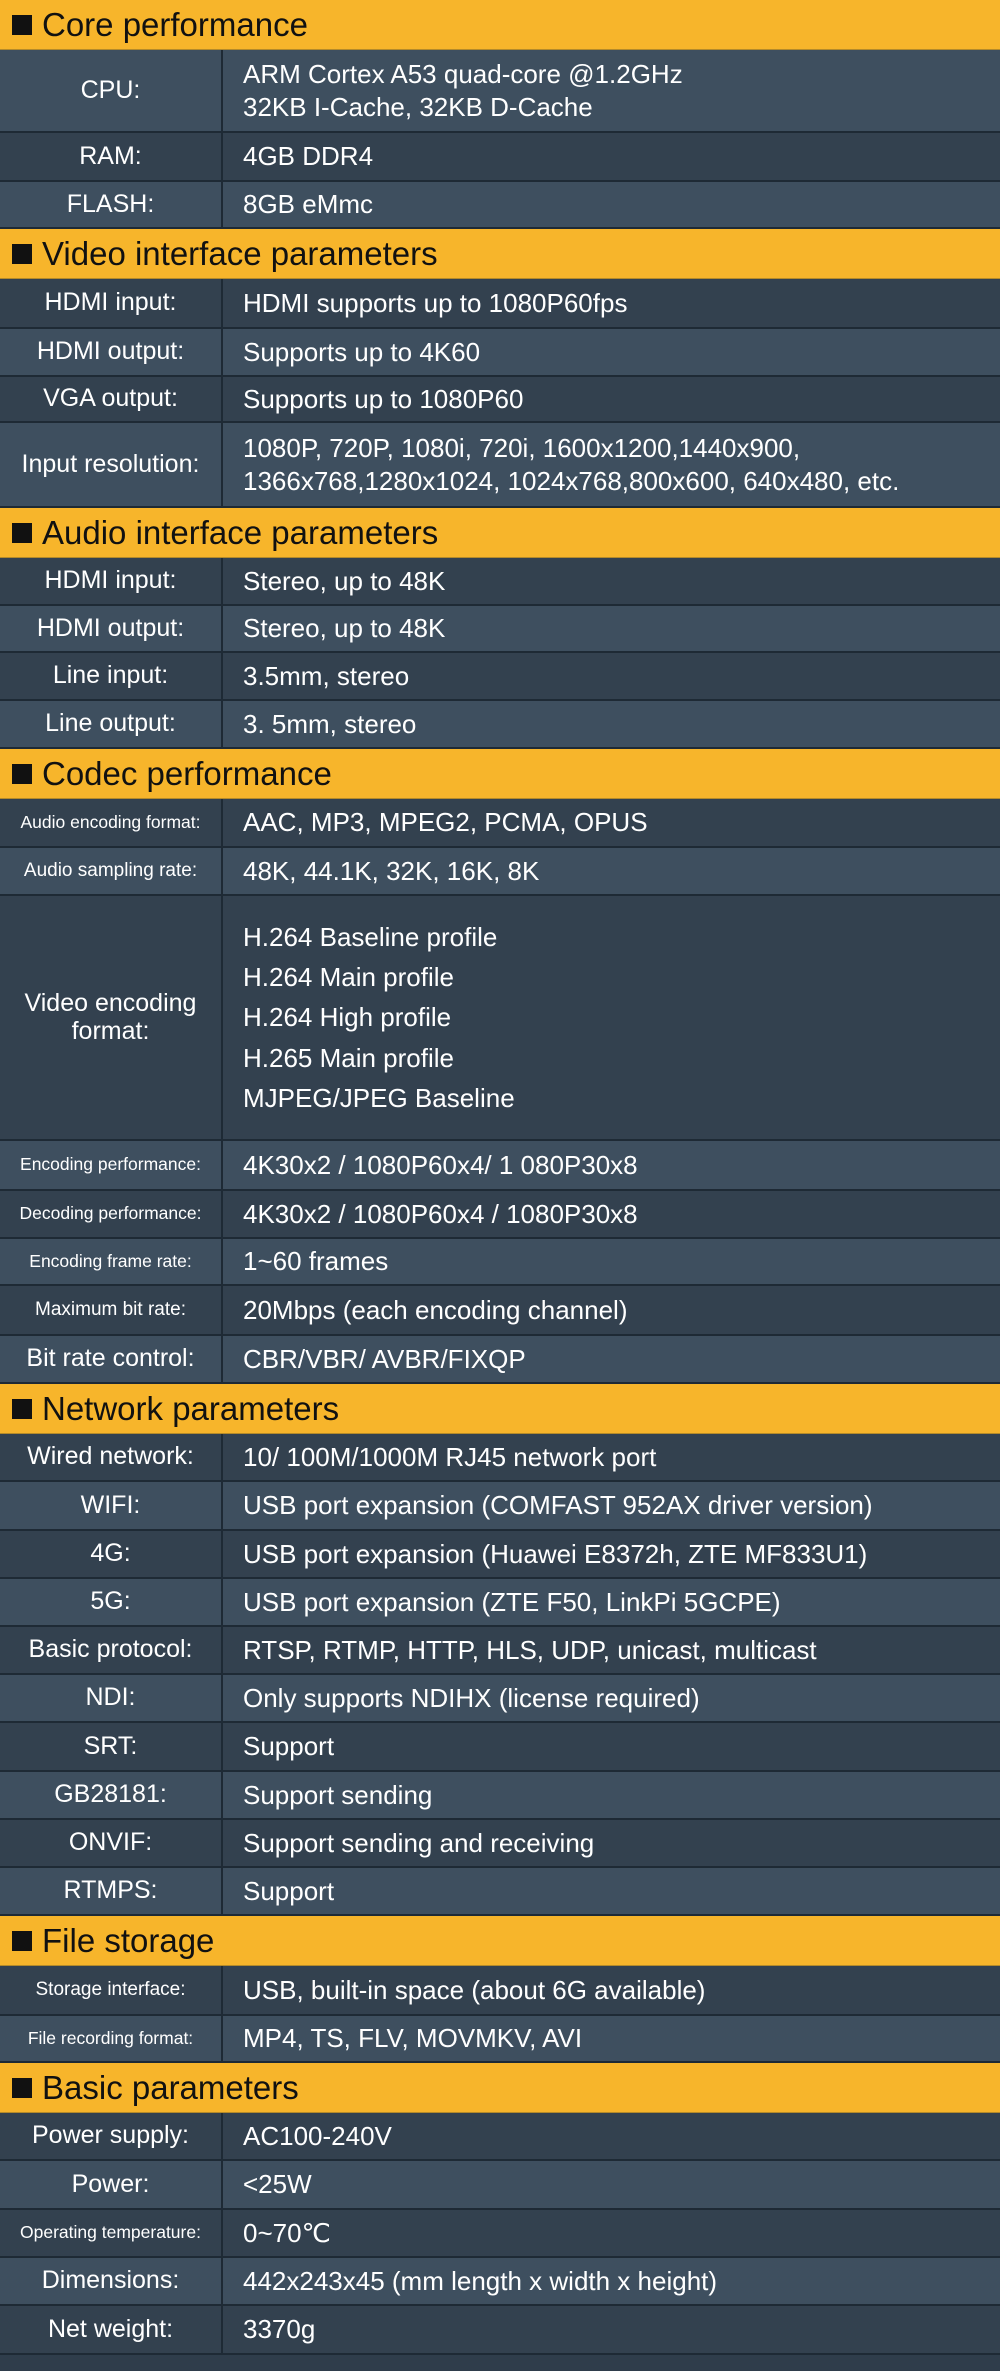 The image size is (1000, 2371). What do you see at coordinates (111, 204) in the screenshot?
I see `spec-label: FLASH:` at bounding box center [111, 204].